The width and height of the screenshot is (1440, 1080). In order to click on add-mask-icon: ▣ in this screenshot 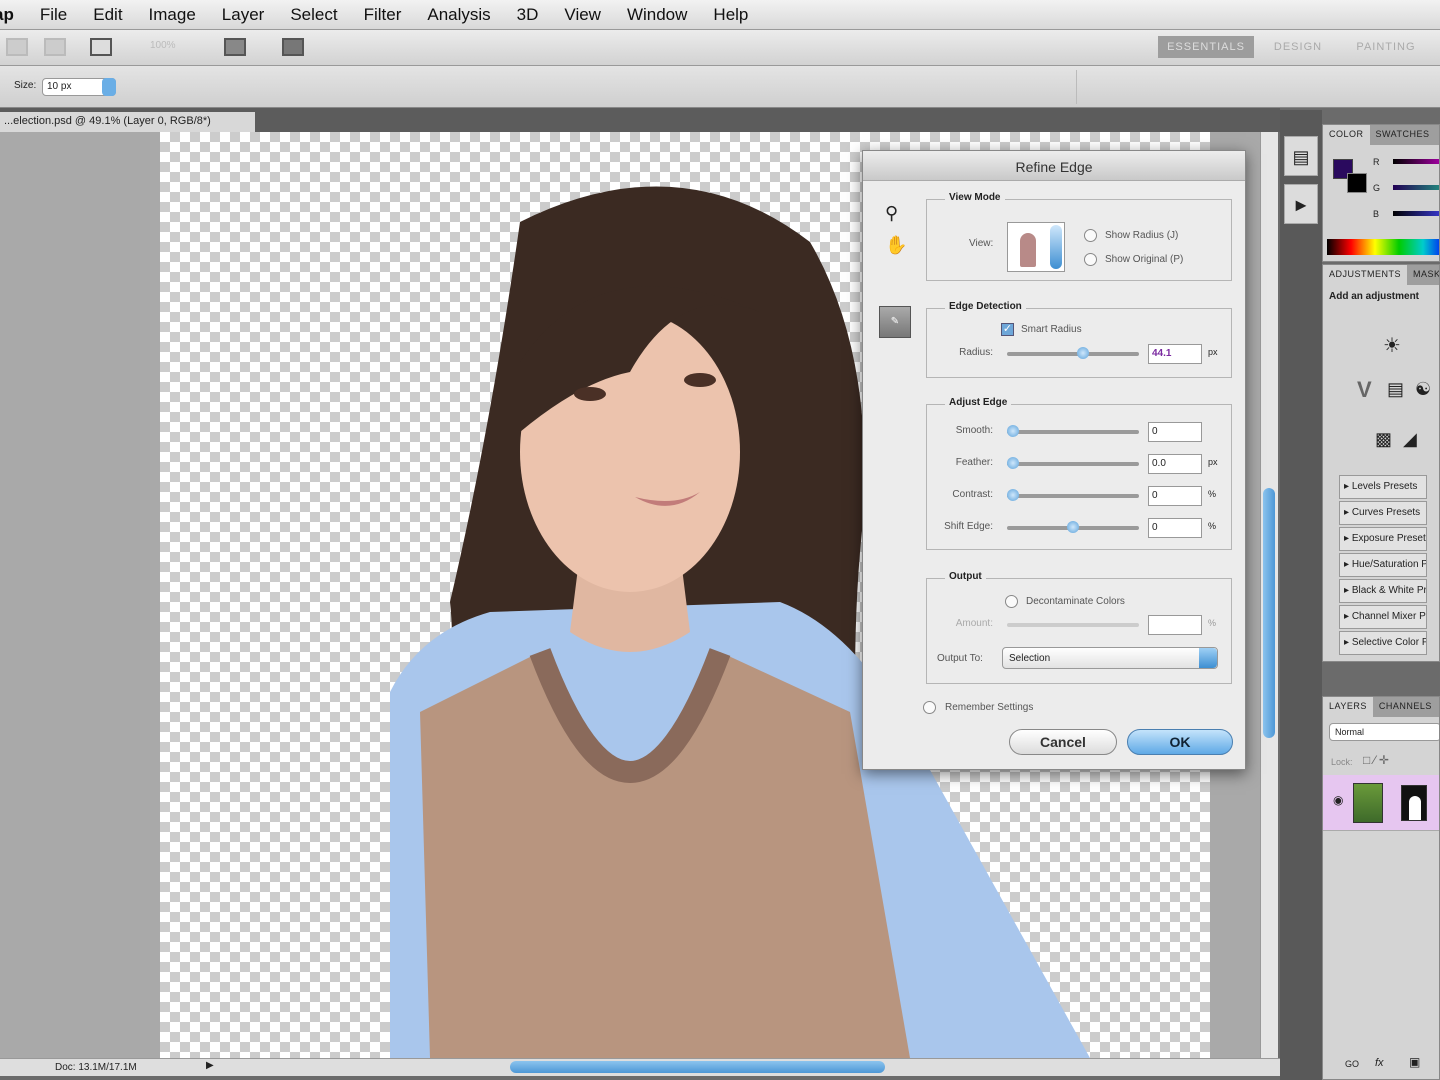, I will do `click(1414, 1062)`.